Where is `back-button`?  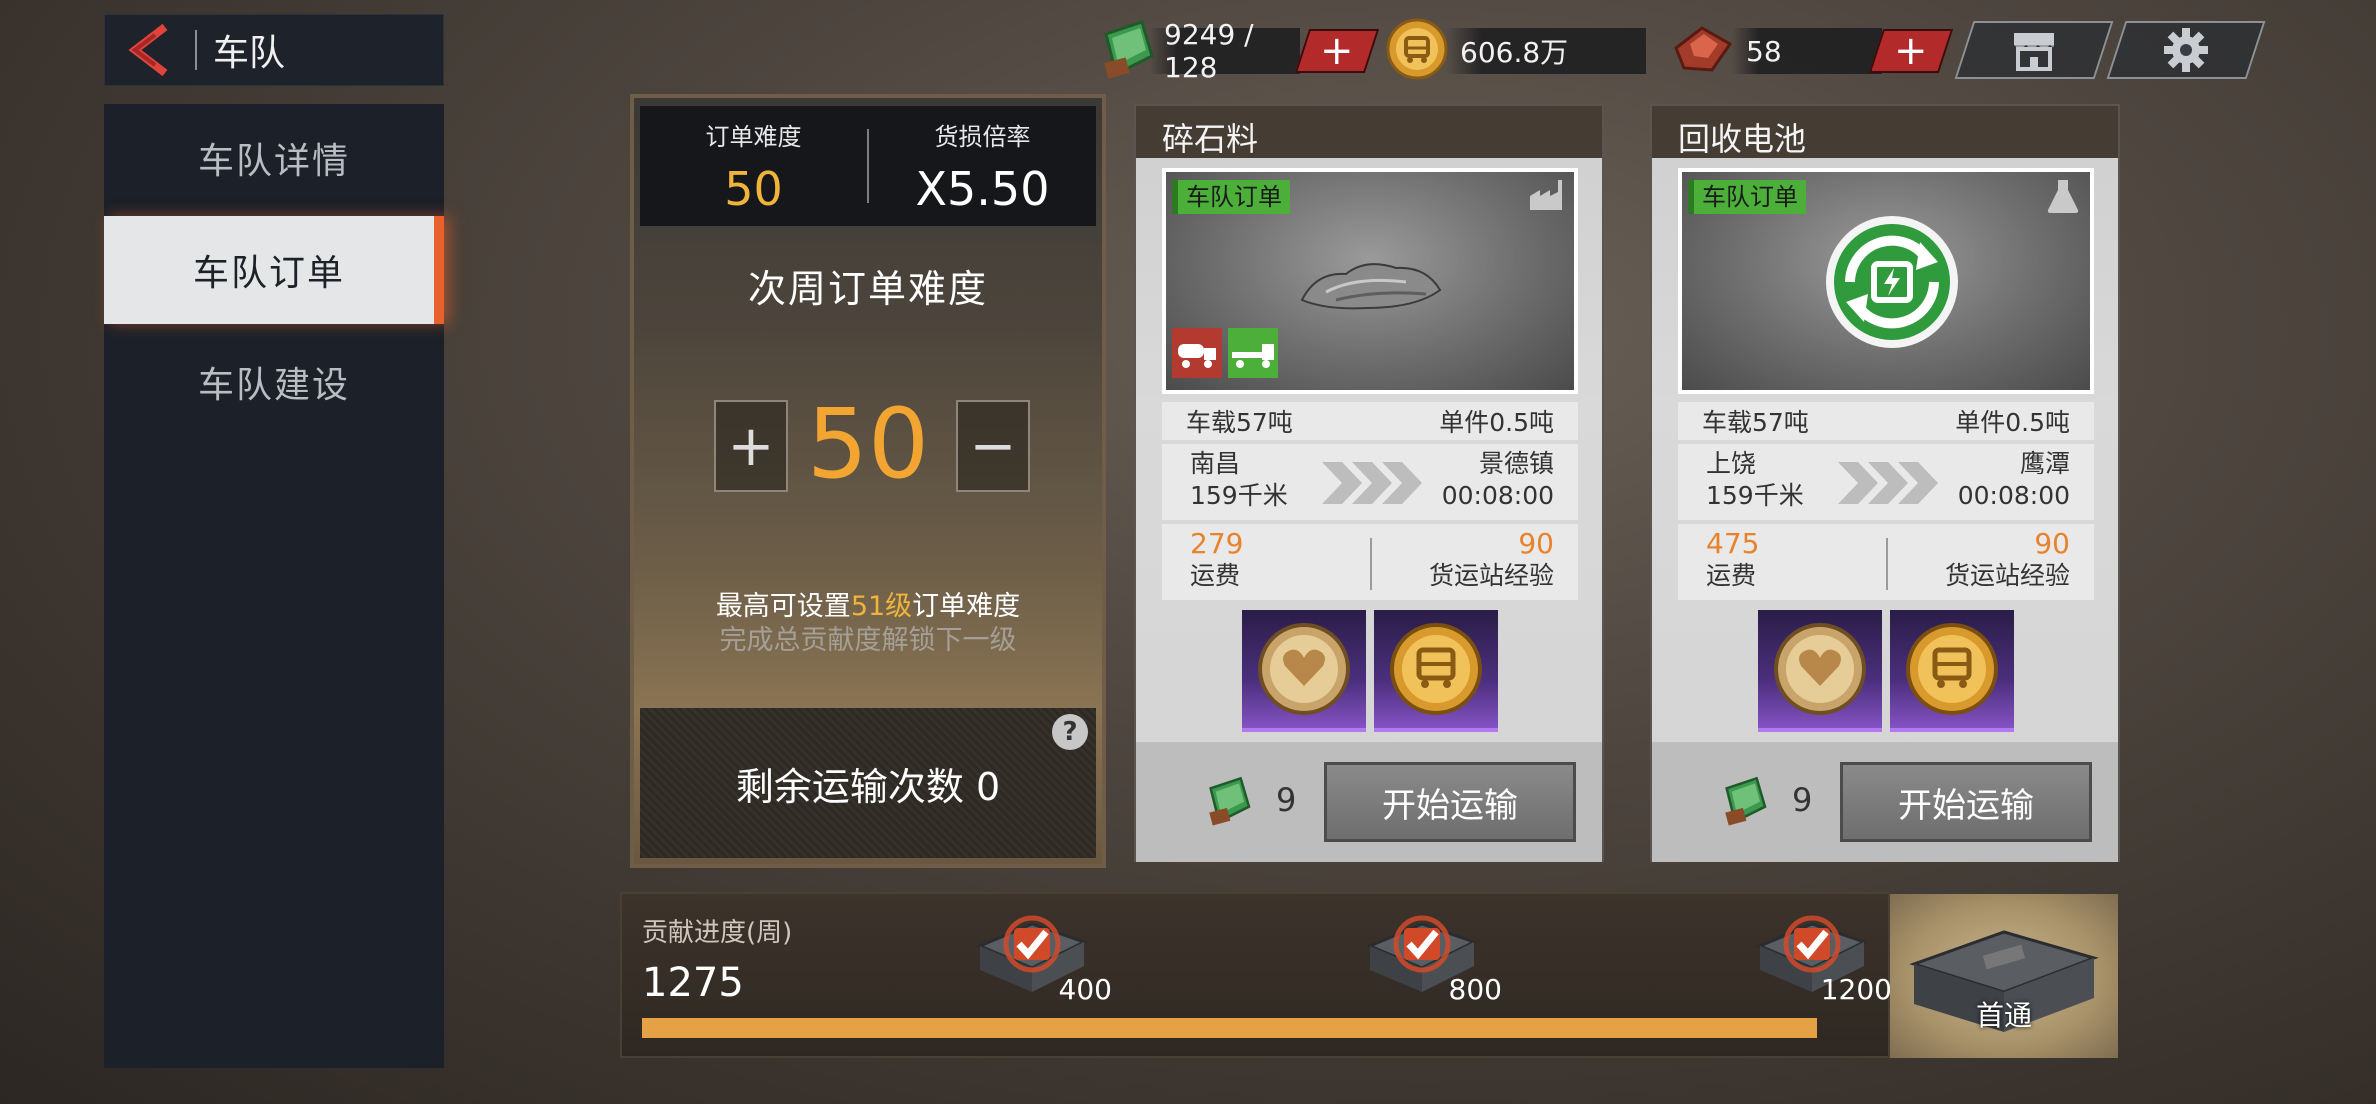
back-button is located at coordinates (150, 50).